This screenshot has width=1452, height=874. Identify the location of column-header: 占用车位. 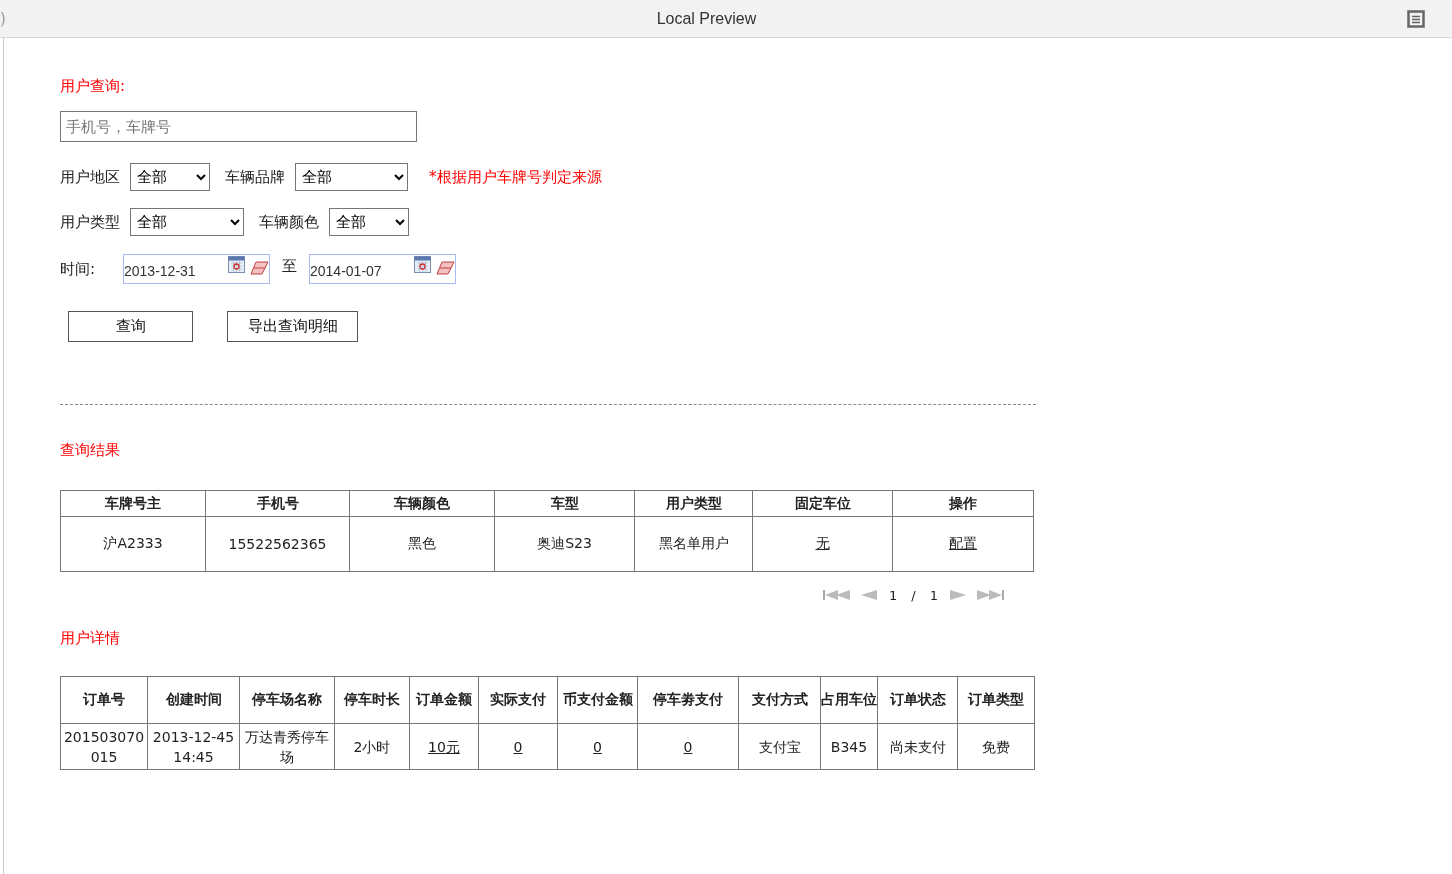
(849, 700).